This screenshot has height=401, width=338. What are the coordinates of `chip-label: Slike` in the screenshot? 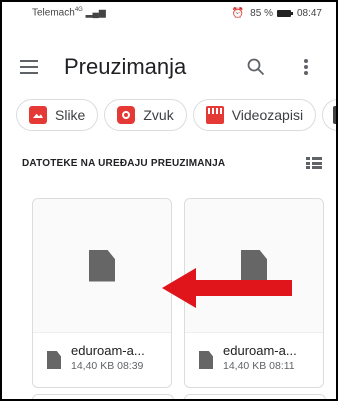 It's located at (70, 115).